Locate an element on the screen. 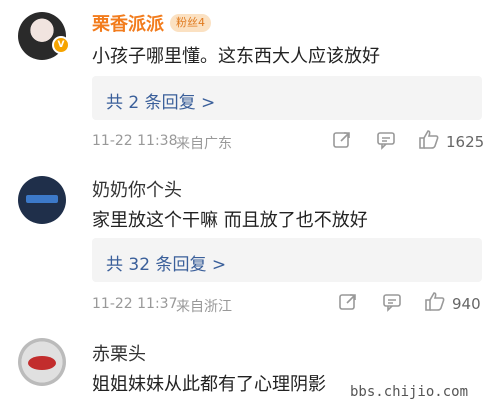  username: 赤栗头 is located at coordinates (119, 353).